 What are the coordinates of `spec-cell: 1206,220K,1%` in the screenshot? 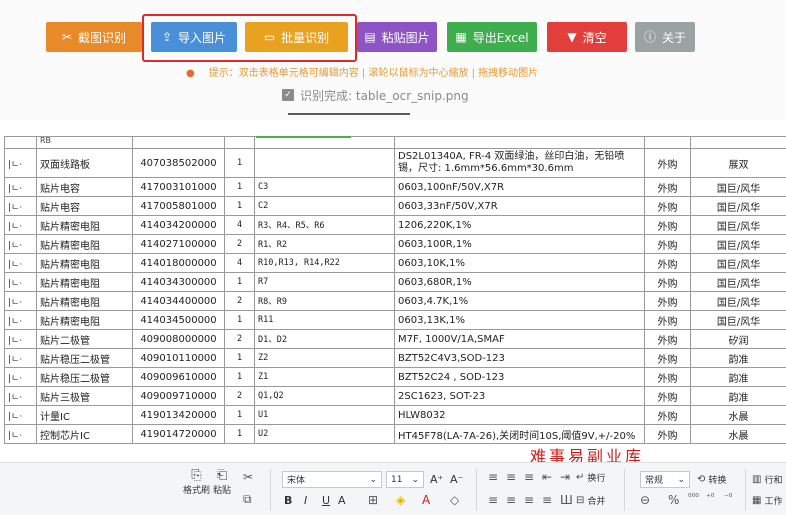 It's located at (519, 225).